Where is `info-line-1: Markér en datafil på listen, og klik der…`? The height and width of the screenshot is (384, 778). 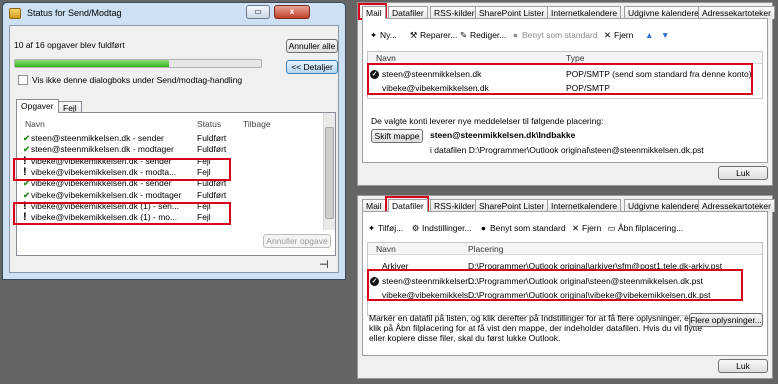
info-line-1: Markér en datafil på listen, og klik der… is located at coordinates (535, 318).